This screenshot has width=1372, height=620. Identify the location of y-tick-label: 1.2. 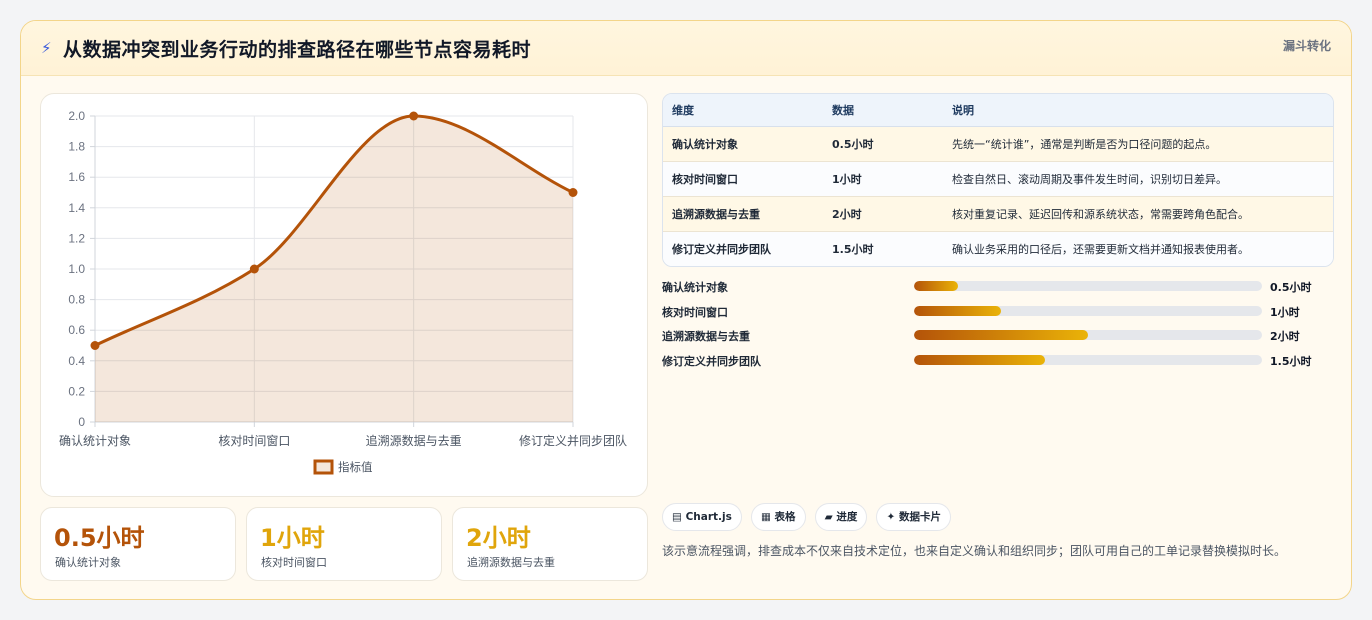
(76, 238).